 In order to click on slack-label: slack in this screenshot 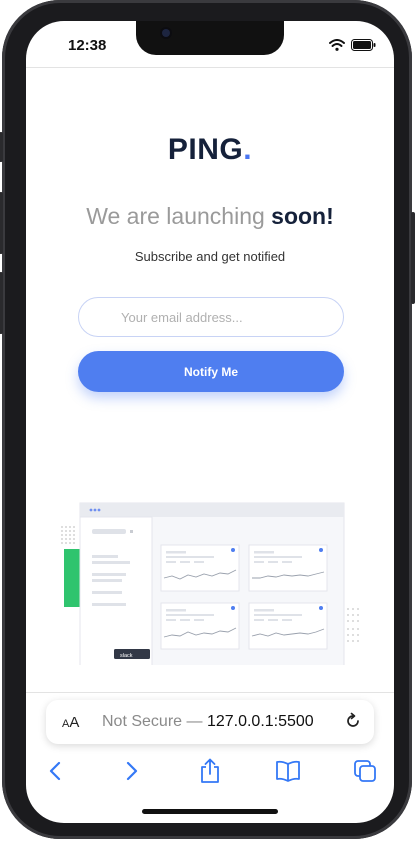, I will do `click(126, 656)`.